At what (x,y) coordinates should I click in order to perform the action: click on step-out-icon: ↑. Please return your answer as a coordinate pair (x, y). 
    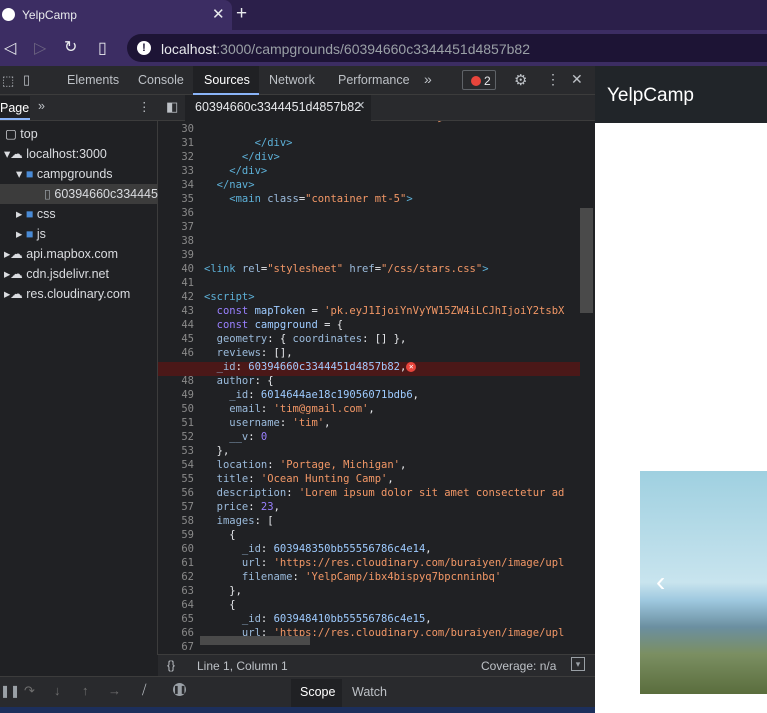
    Looking at the image, I should click on (85, 690).